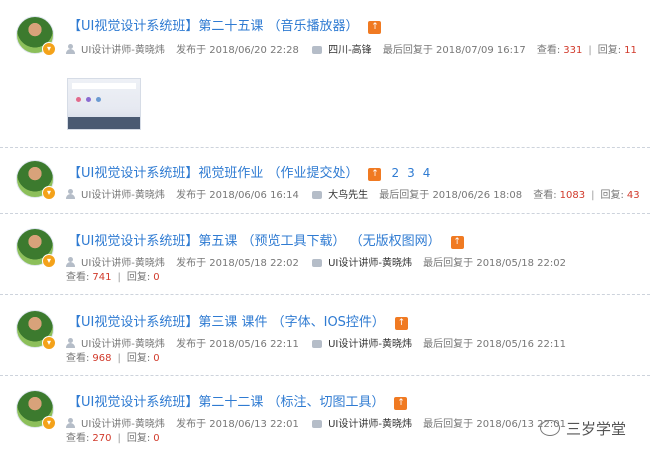  What do you see at coordinates (350, 50) in the screenshot?
I see `last-reply-user-link: 四川-高锋` at bounding box center [350, 50].